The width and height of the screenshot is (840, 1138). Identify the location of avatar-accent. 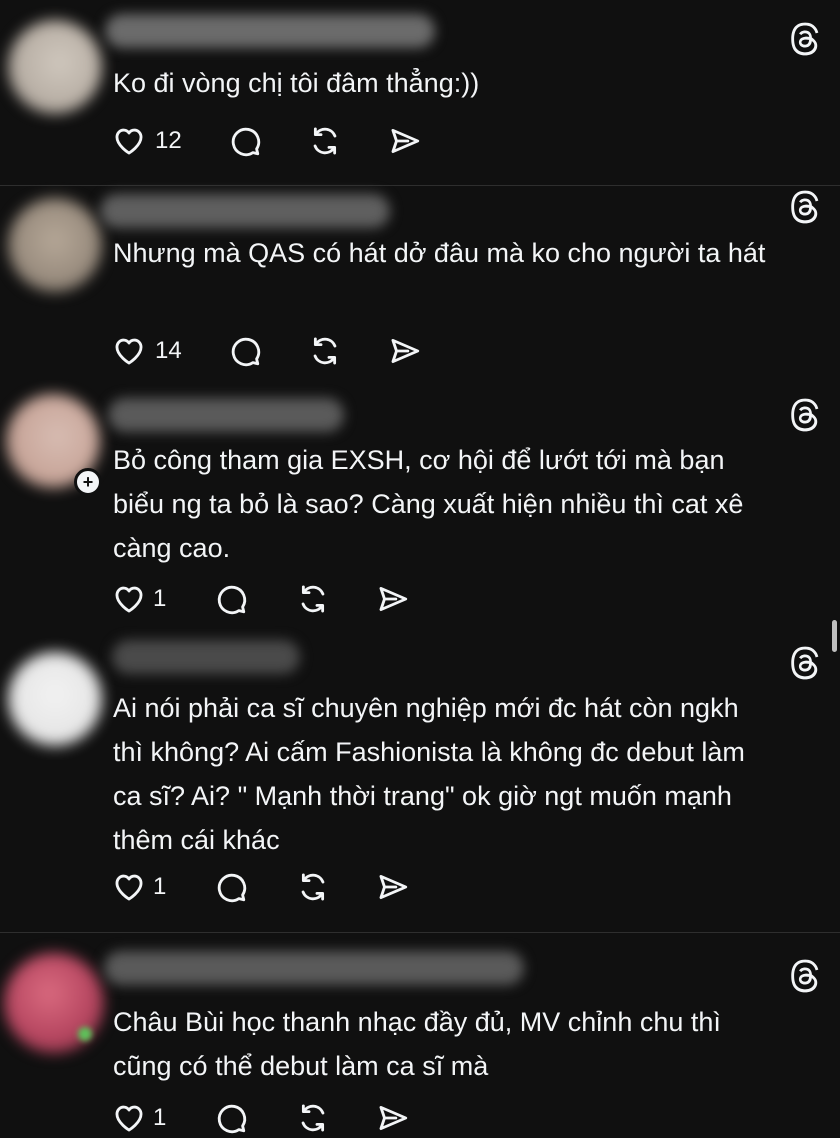
(85, 1034).